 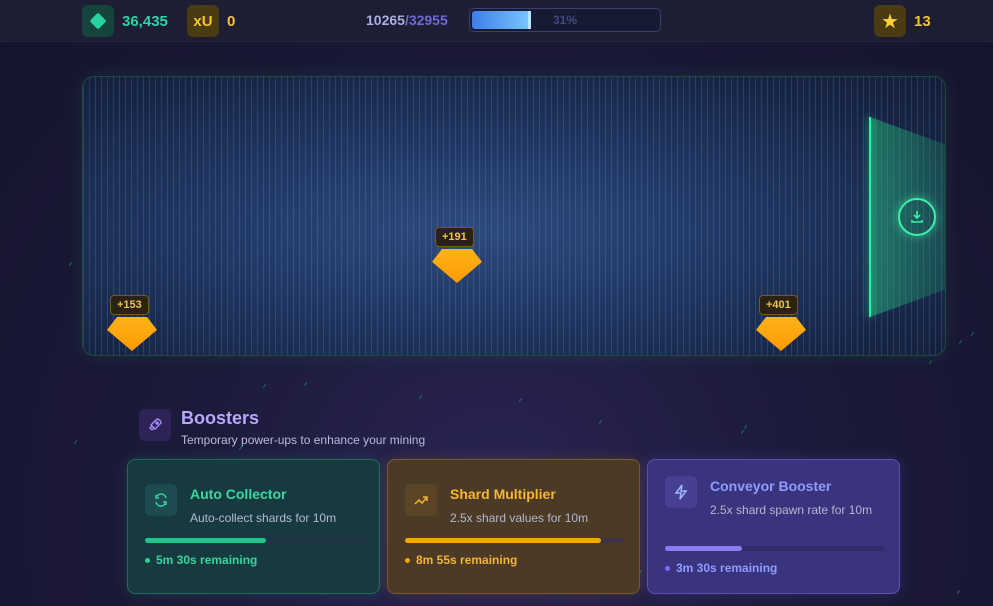 I want to click on xu-counter: xU 0, so click(x=211, y=21).